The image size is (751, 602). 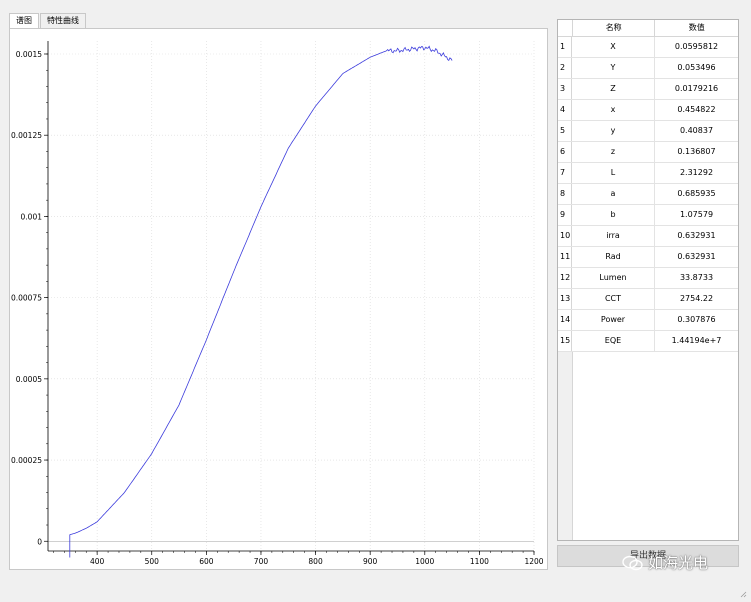 I want to click on table-row: 2 Y 0.053496, so click(x=648, y=68).